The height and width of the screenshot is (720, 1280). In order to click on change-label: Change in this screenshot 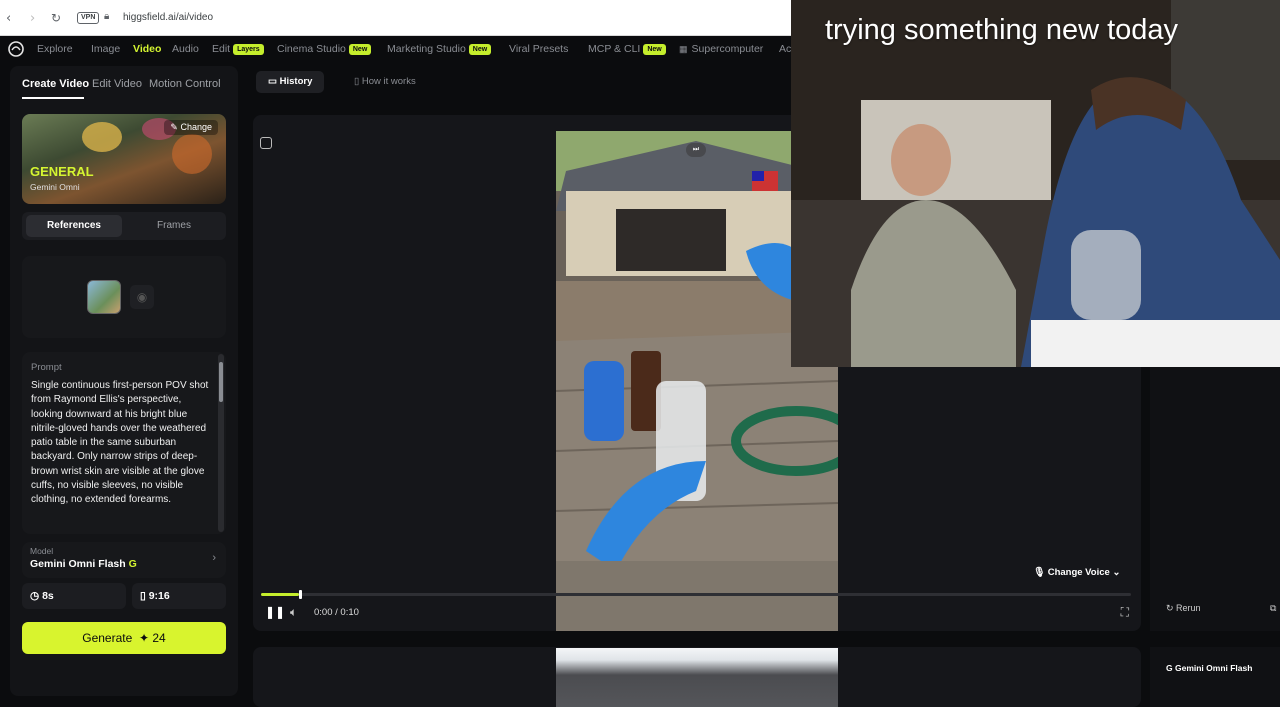, I will do `click(196, 127)`.